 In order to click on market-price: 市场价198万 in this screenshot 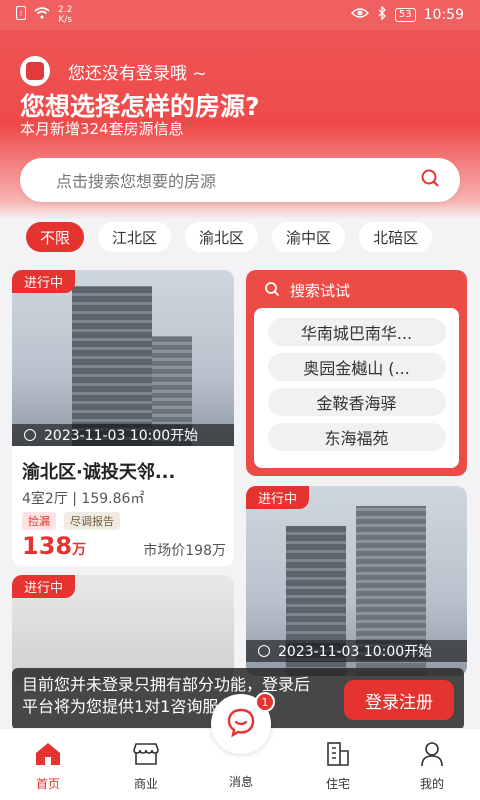, I will do `click(184, 551)`.